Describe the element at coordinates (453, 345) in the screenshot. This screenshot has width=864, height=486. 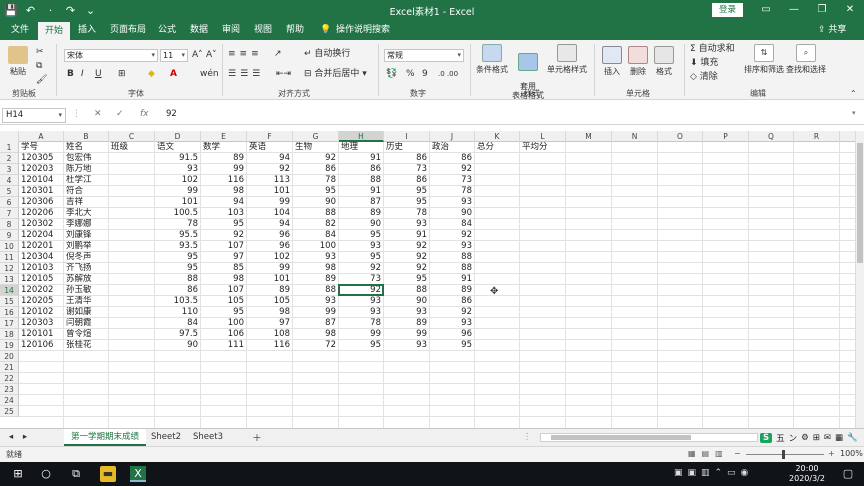
I see `cell-j19: 95` at that location.